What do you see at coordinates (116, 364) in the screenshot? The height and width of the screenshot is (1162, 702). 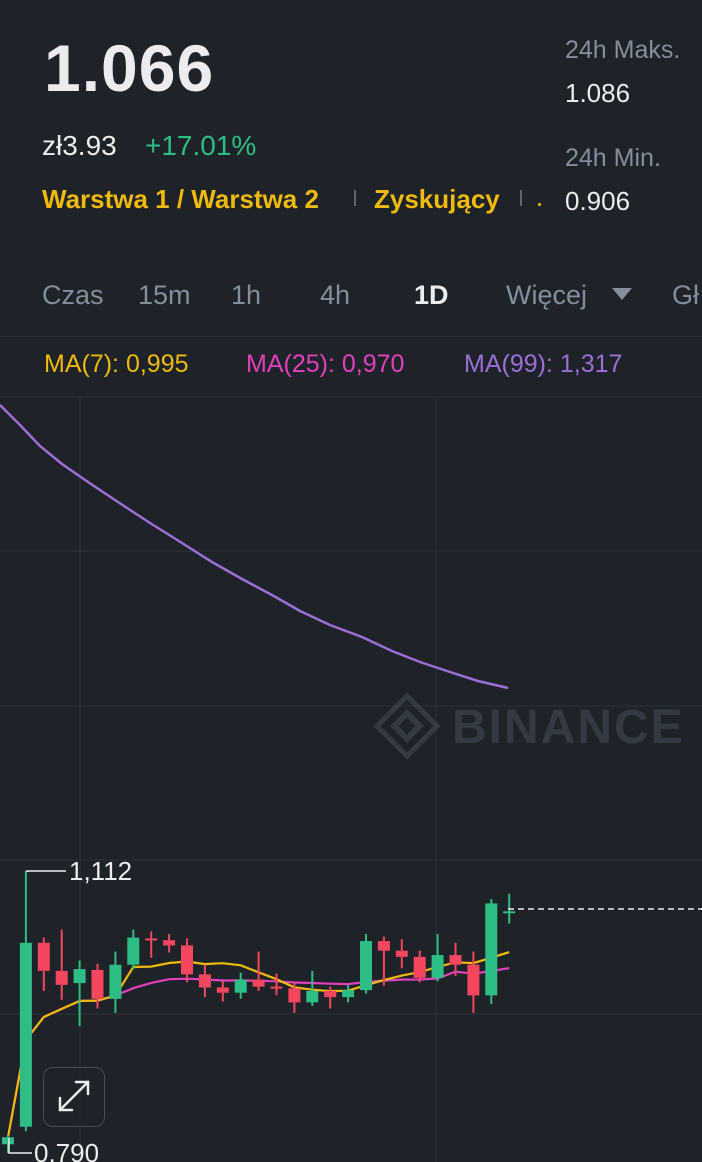 I see `ma7-value: MA(7): 0,995` at bounding box center [116, 364].